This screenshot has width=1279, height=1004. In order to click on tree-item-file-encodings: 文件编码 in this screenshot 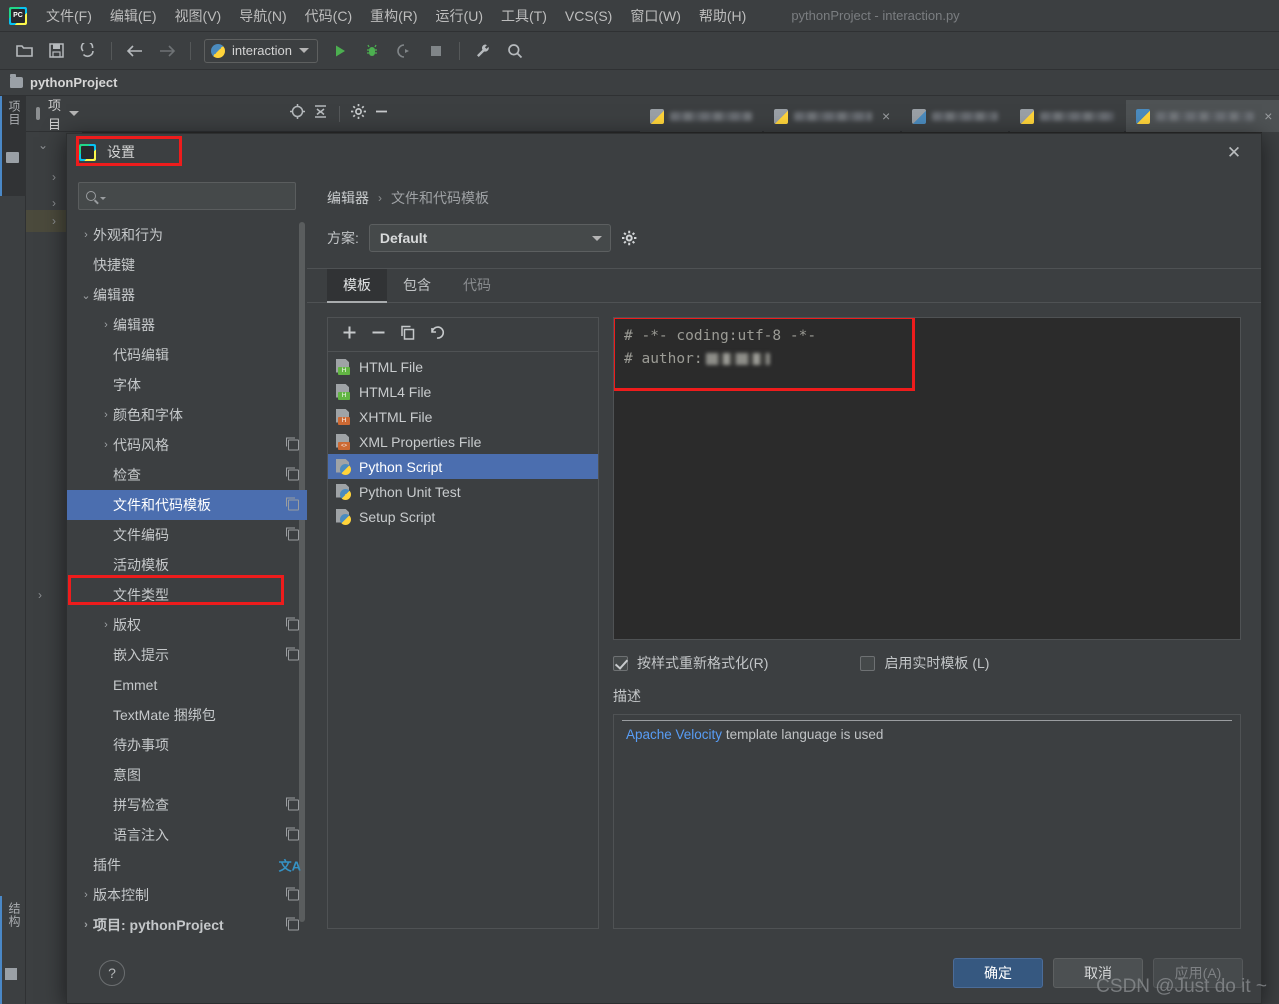, I will do `click(187, 535)`.